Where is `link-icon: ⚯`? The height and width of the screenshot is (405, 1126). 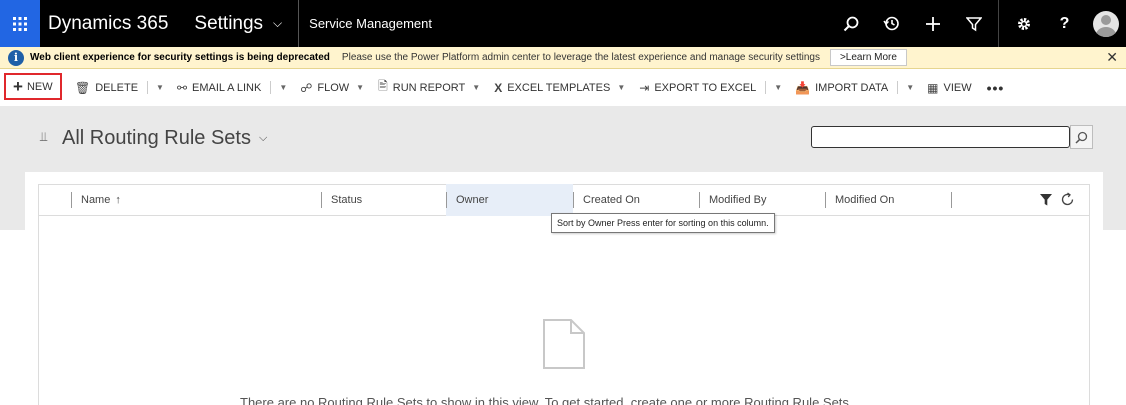 link-icon: ⚯ is located at coordinates (182, 87).